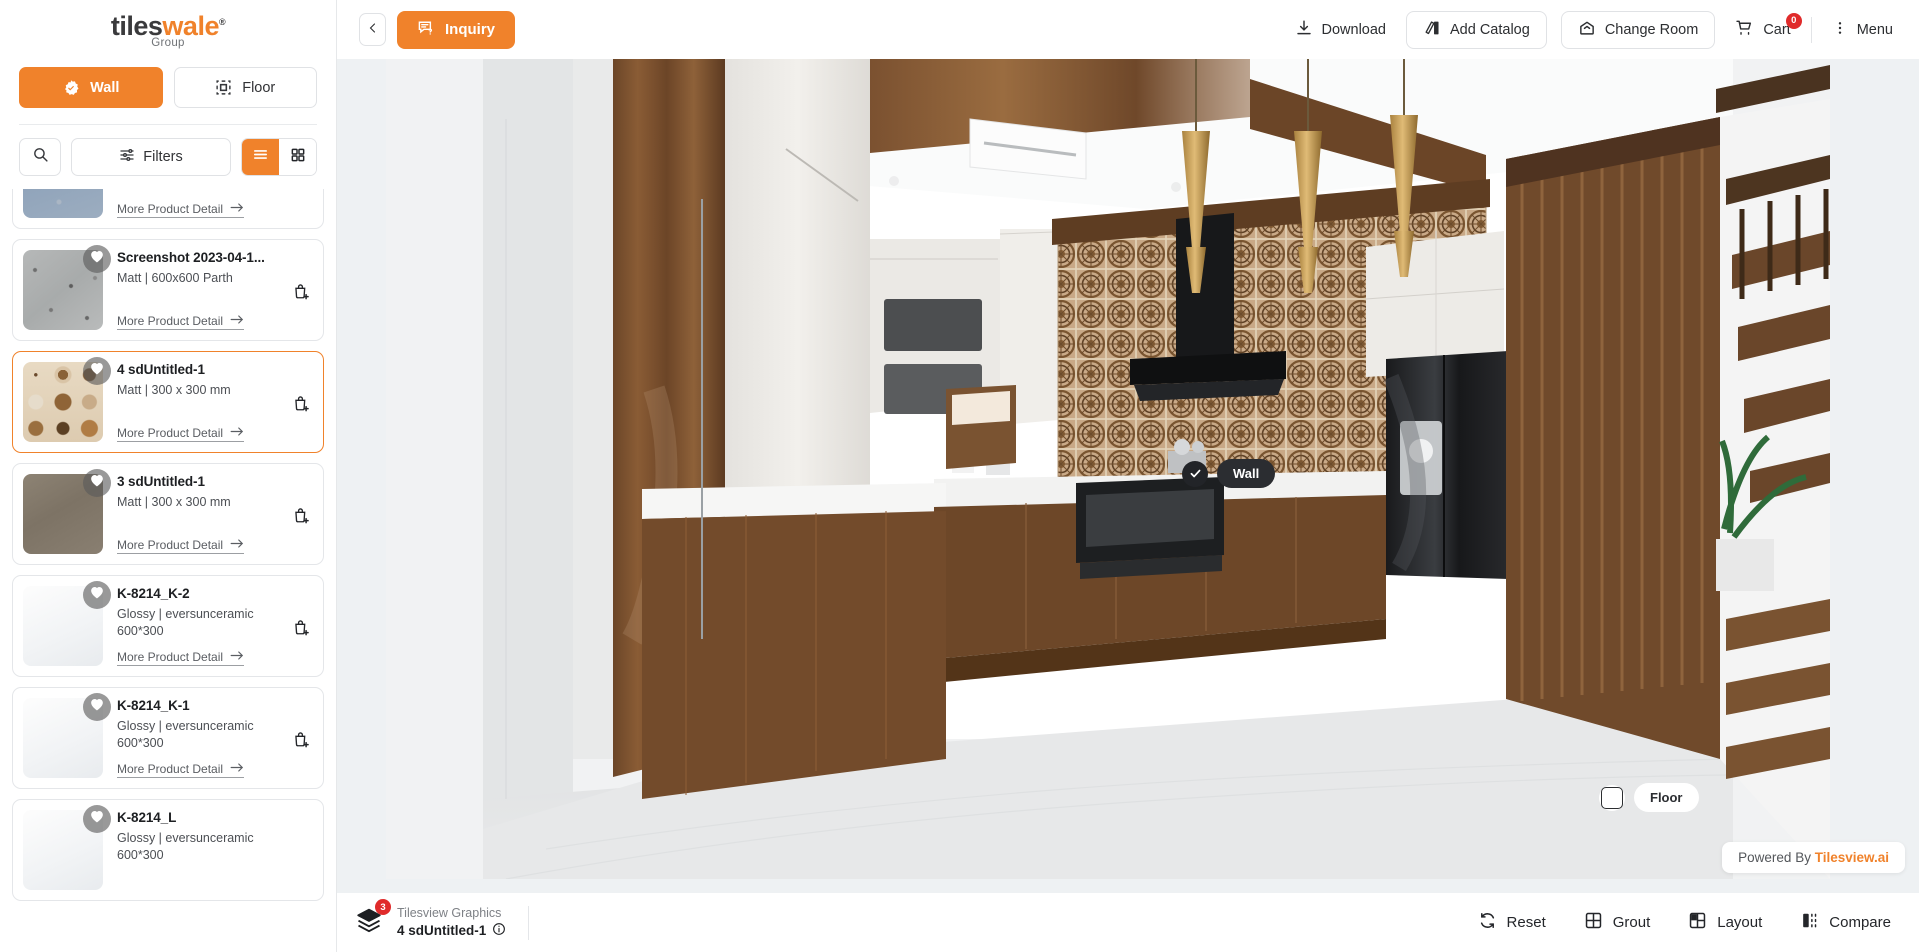  What do you see at coordinates (529, 922) in the screenshot?
I see `bottom-separator` at bounding box center [529, 922].